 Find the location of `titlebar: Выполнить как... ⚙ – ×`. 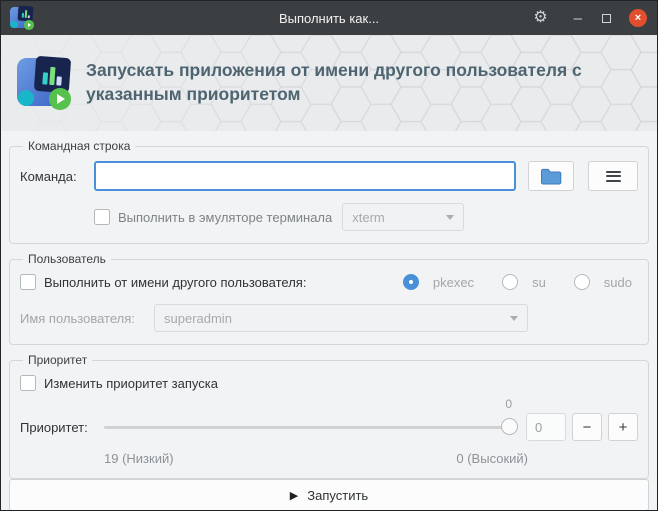

titlebar: Выполнить как... ⚙ – × is located at coordinates (329, 18).